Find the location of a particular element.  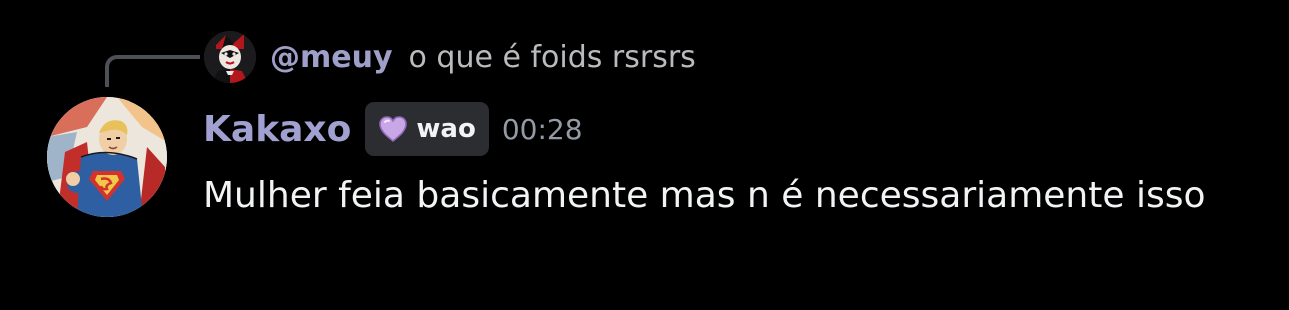

reply-text: o que é foids rsrsrs is located at coordinates (552, 57).